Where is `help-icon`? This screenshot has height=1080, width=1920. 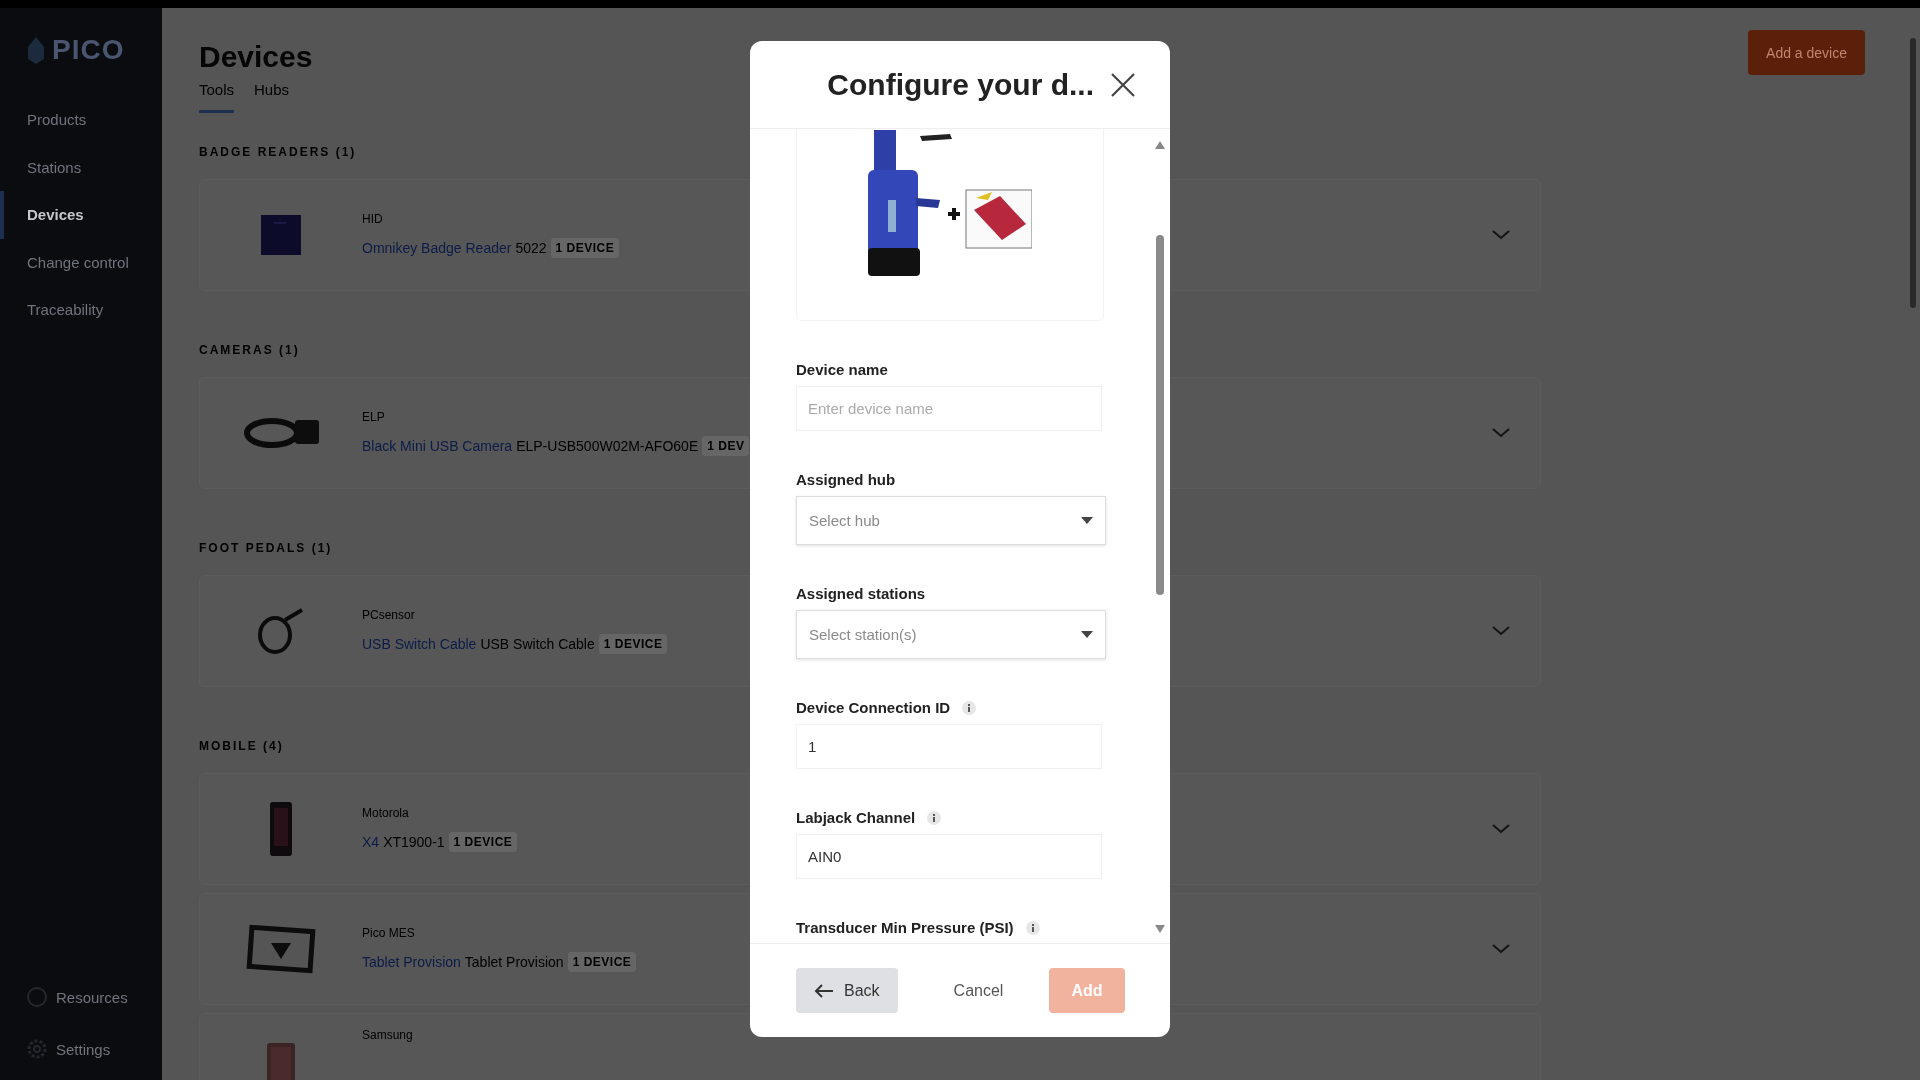
help-icon is located at coordinates (37, 997).